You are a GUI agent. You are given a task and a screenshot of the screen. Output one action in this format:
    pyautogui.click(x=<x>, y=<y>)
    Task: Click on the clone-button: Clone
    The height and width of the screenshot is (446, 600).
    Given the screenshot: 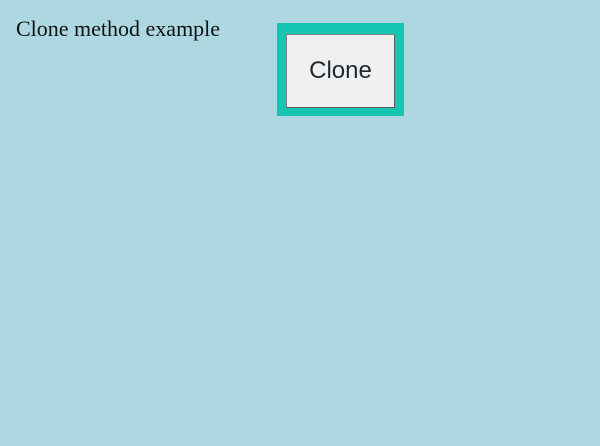 What is the action you would take?
    pyautogui.click(x=340, y=71)
    